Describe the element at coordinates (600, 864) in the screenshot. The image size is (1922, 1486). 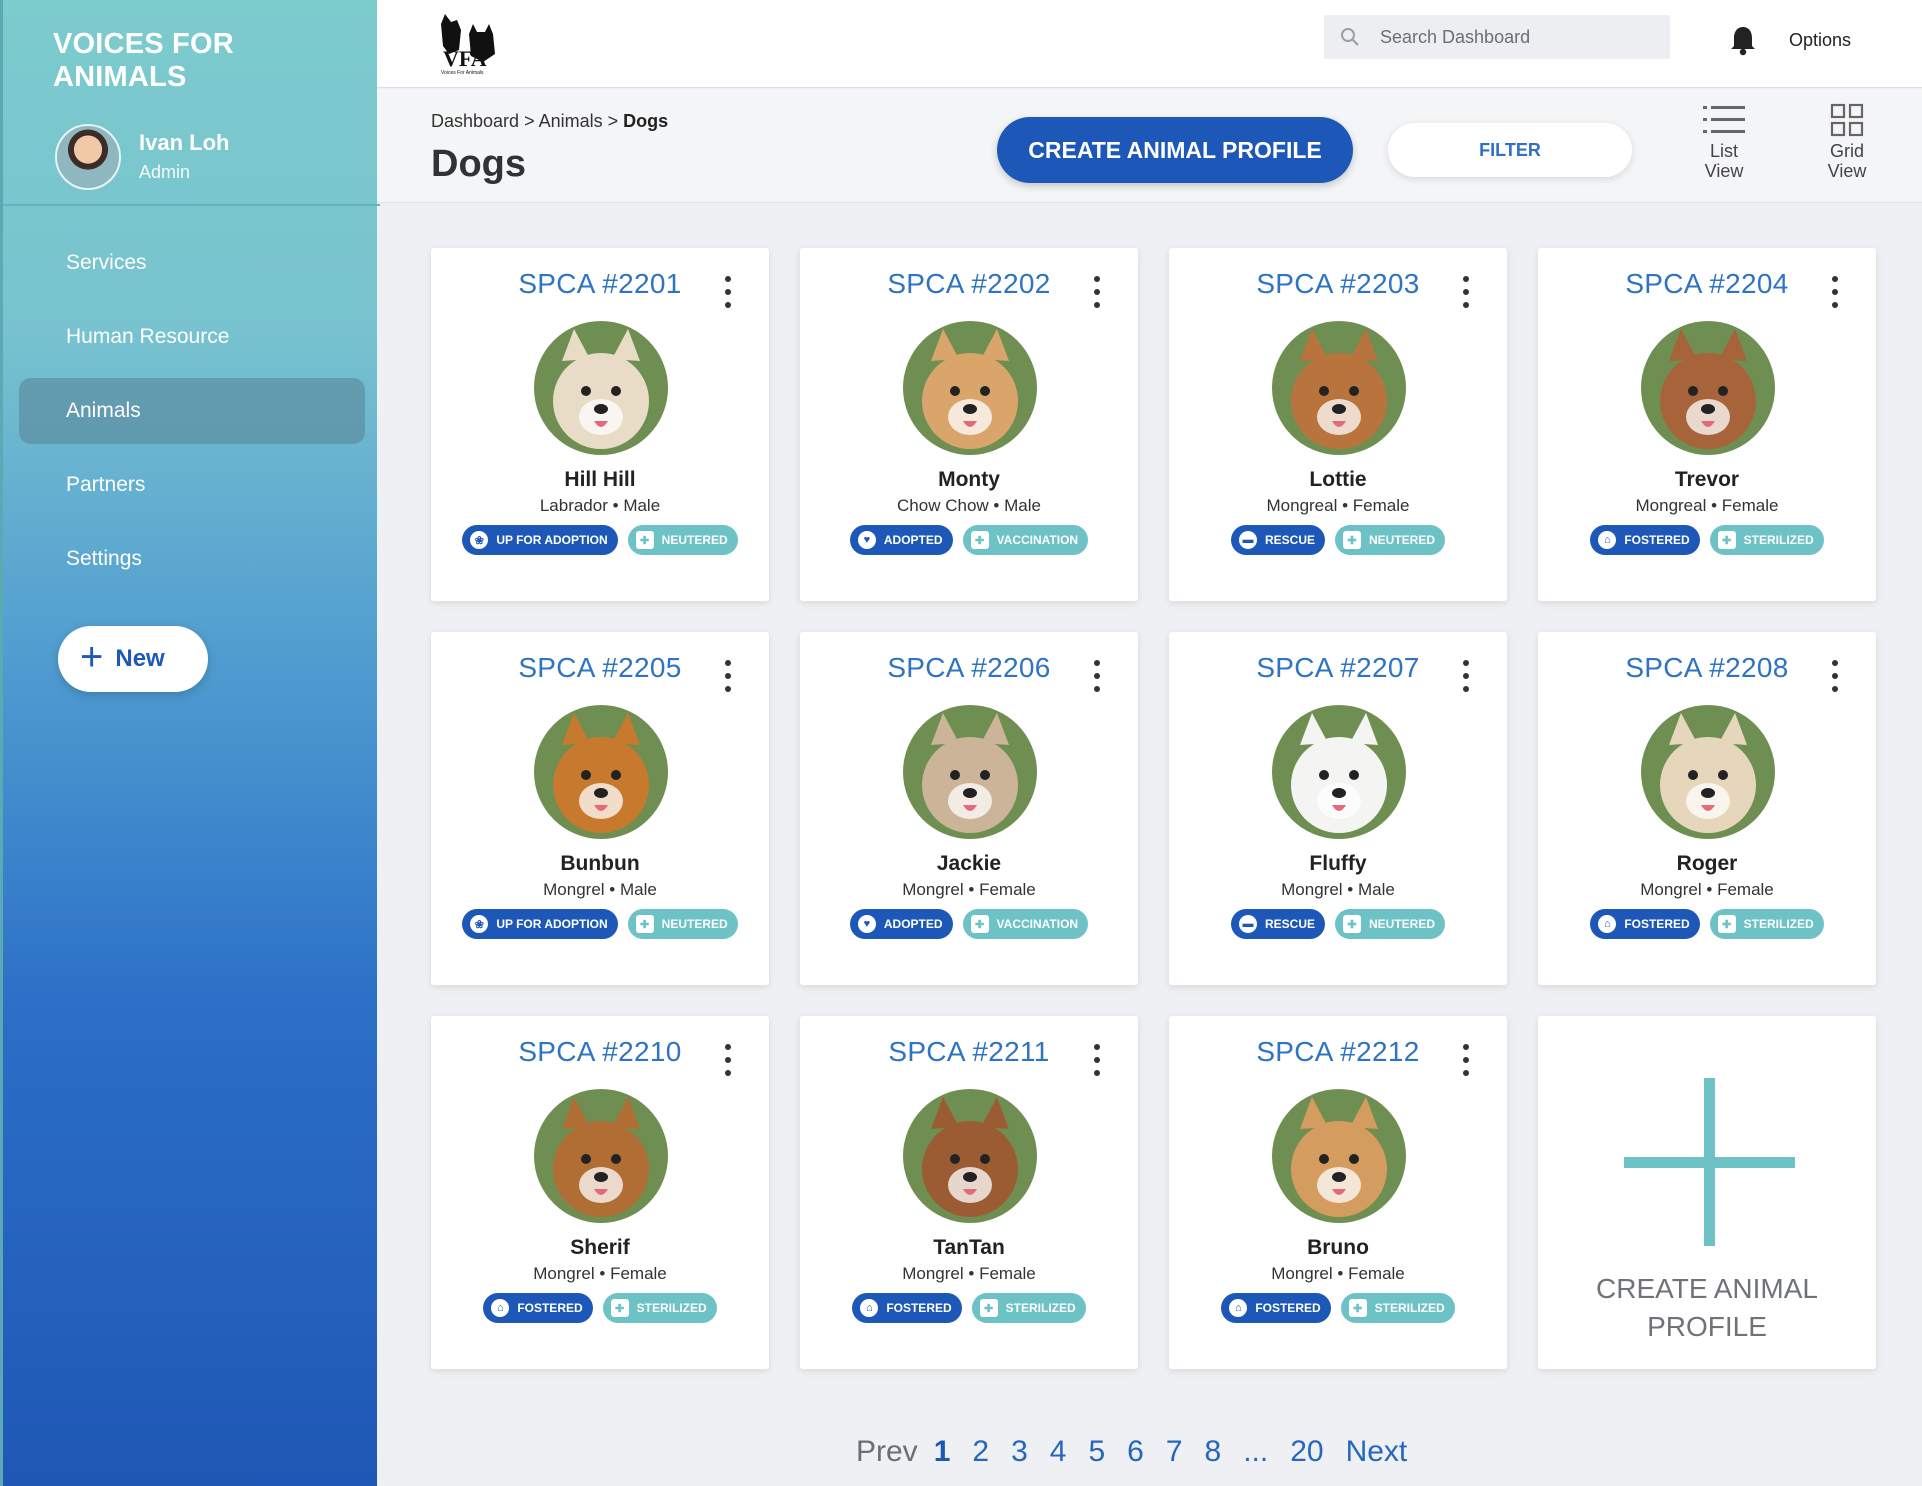
I see `animal-name: Bunbun` at that location.